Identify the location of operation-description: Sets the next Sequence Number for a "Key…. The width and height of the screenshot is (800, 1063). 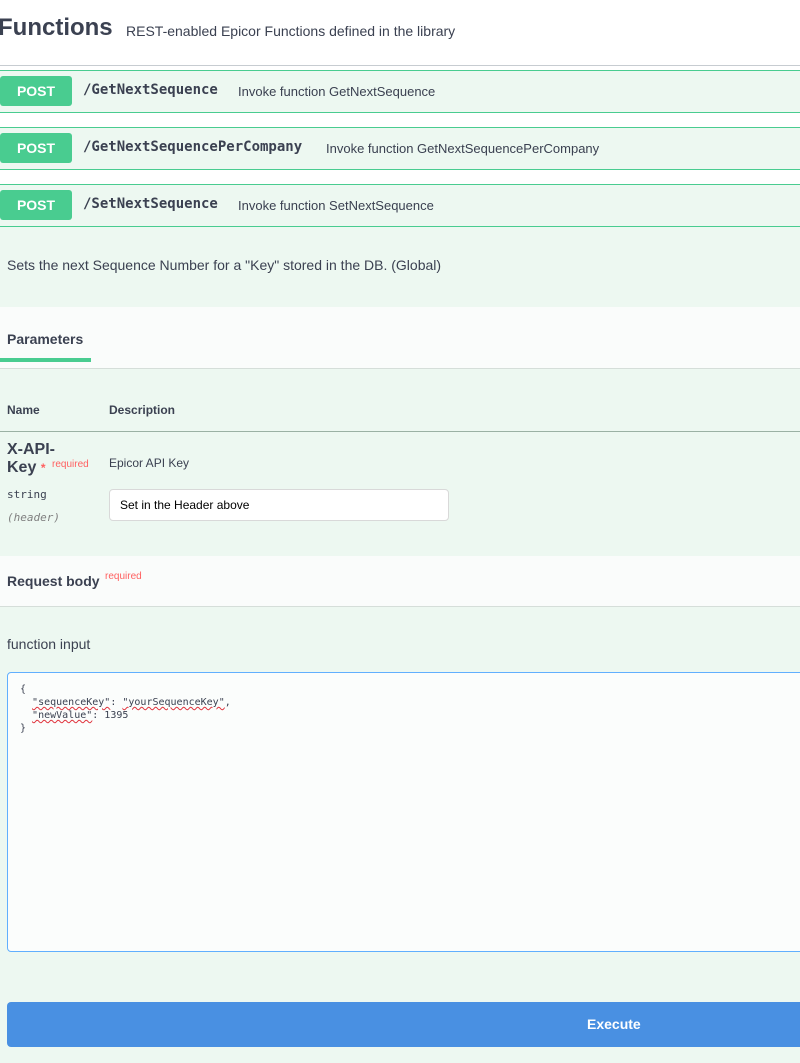
(224, 265).